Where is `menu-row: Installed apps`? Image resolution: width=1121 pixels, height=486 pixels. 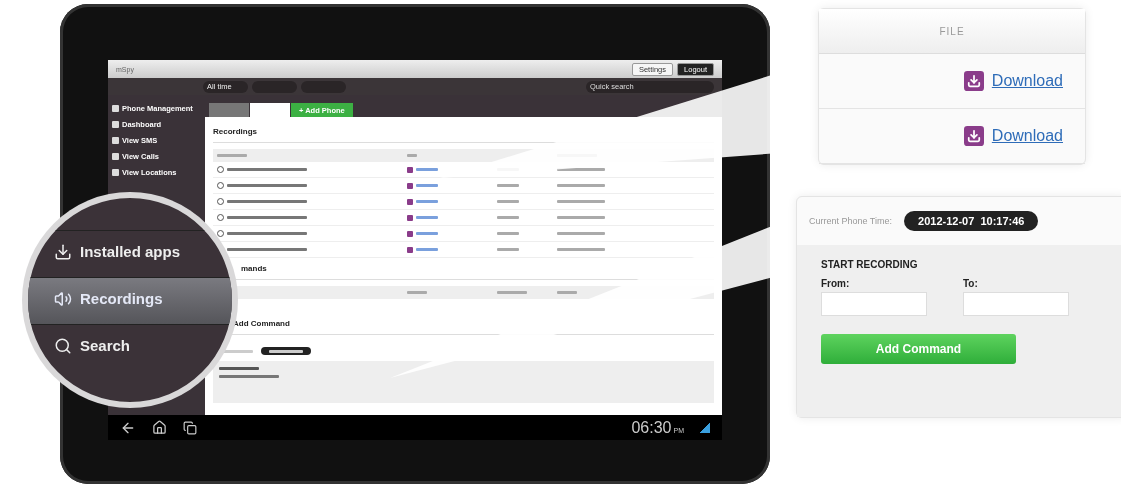 menu-row: Installed apps is located at coordinates (130, 253).